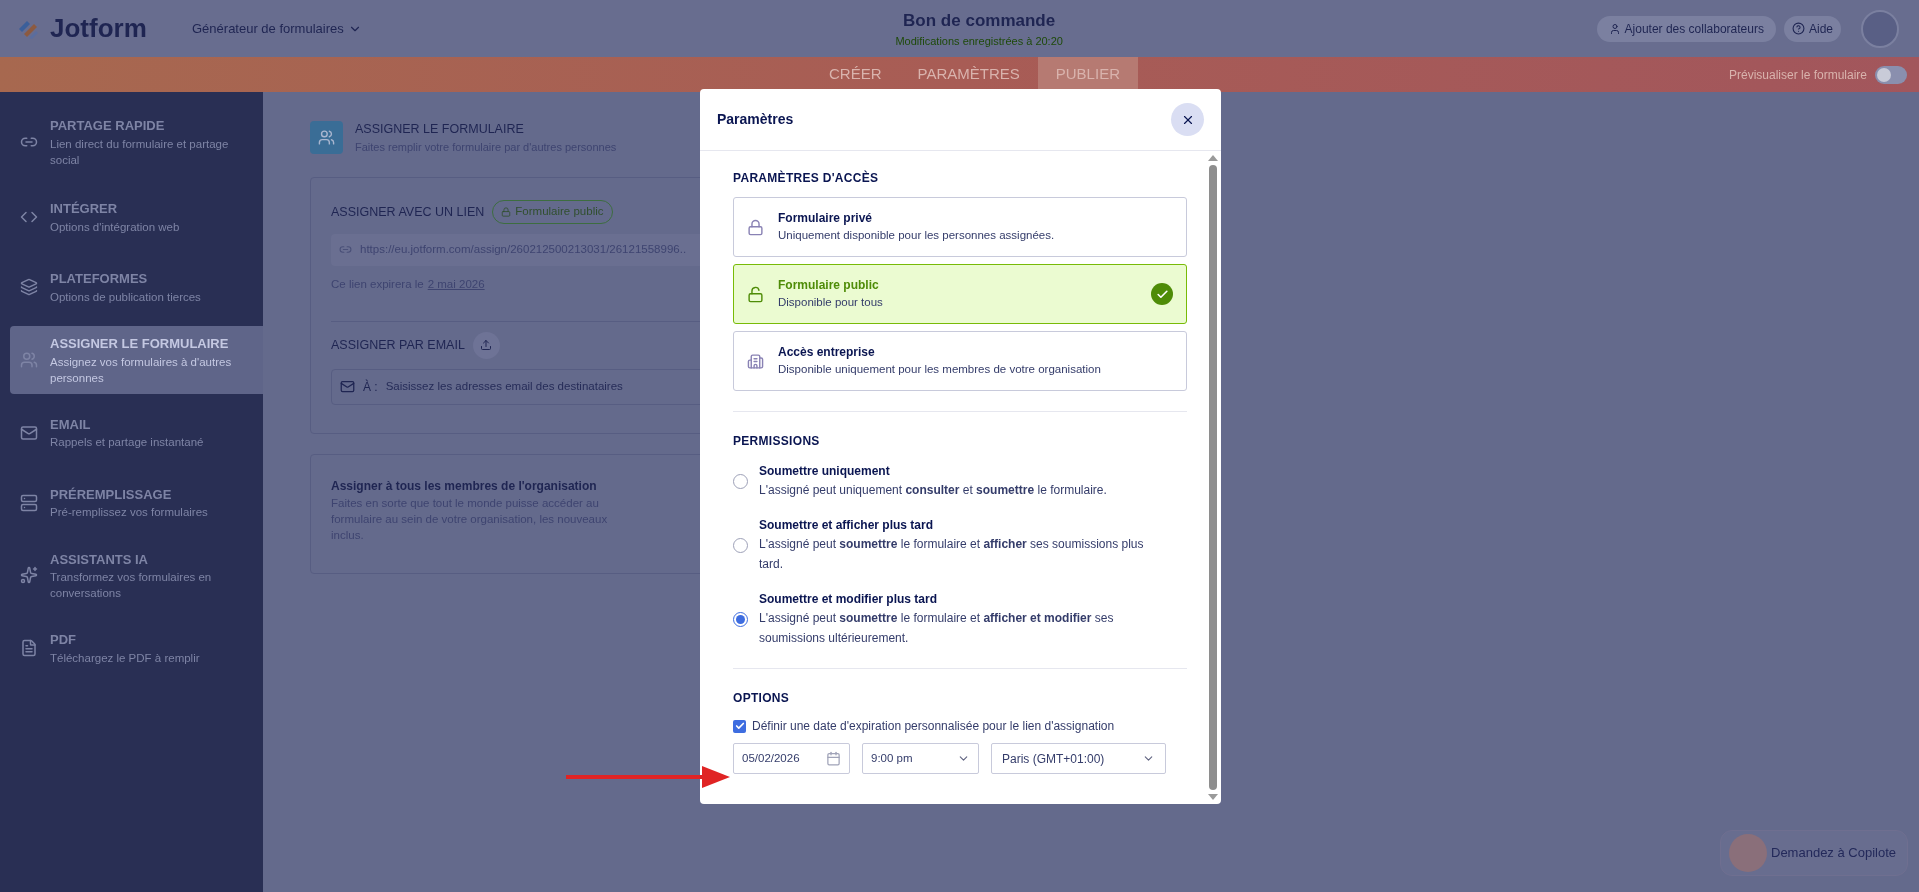 This screenshot has height=892, width=1919. Describe the element at coordinates (829, 286) in the screenshot. I see `option-title: Formulaire public` at that location.